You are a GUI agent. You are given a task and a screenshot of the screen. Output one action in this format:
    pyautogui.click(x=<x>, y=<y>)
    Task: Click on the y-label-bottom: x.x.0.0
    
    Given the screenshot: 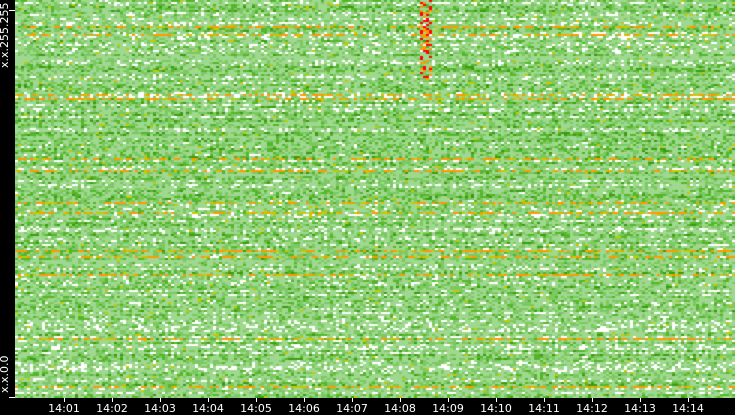 What is the action you would take?
    pyautogui.click(x=5, y=374)
    